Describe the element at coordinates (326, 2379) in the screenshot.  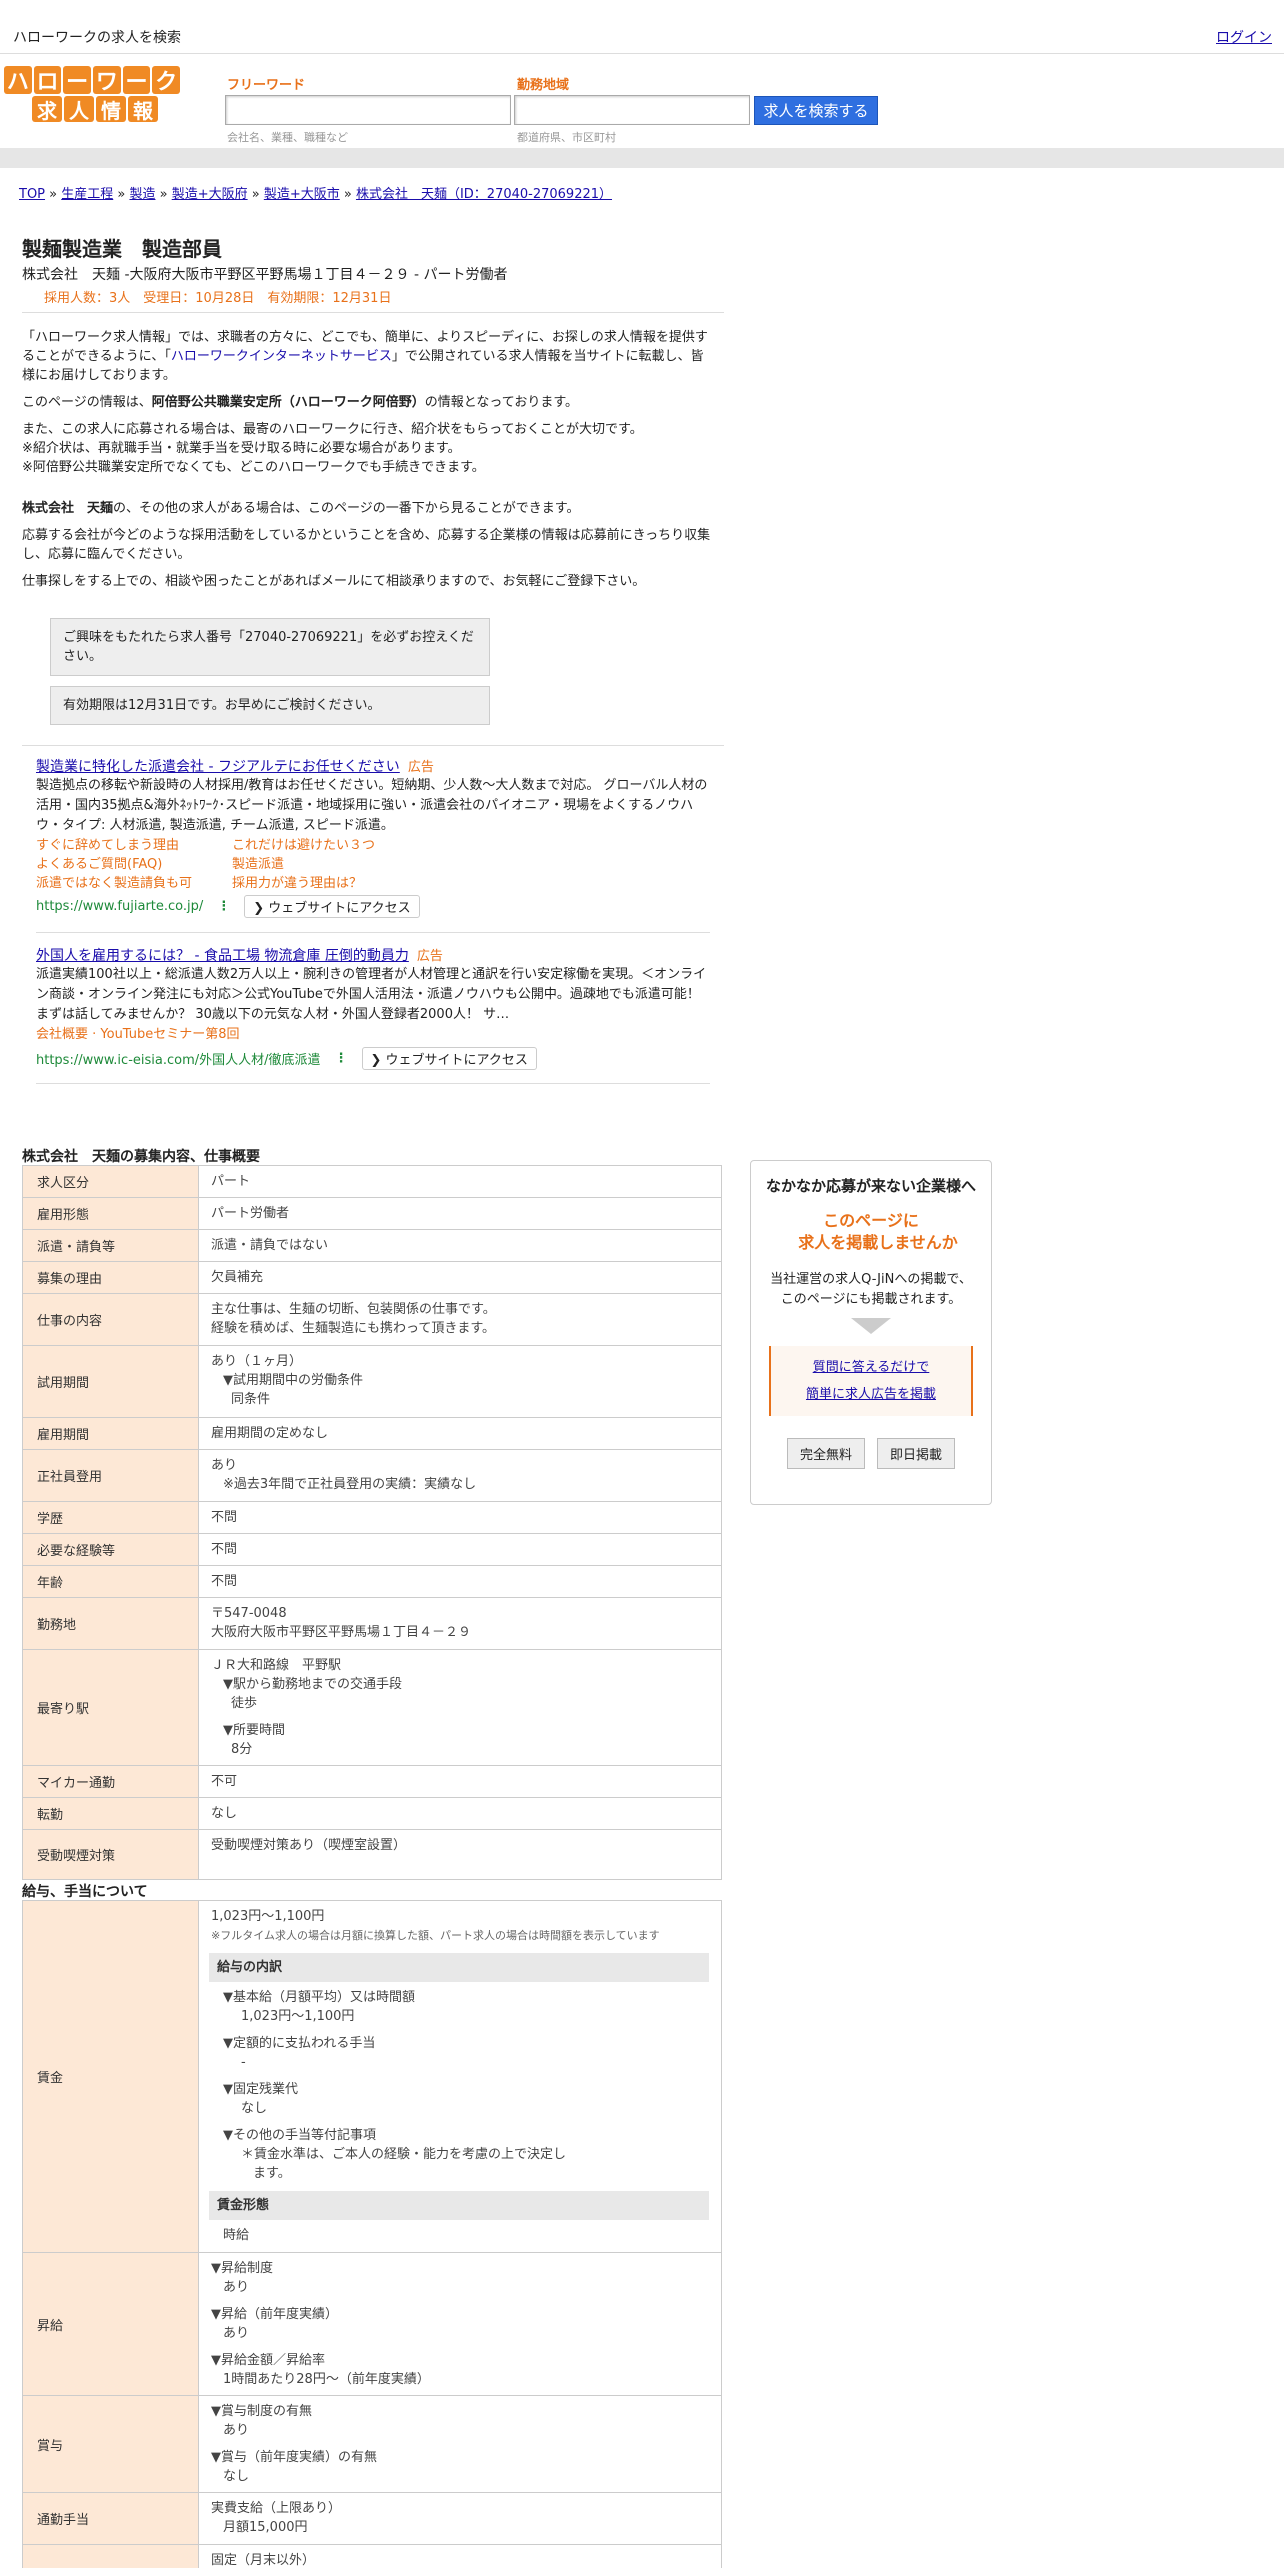
I see `text: 1時間あたり28円〜（前年度実績）` at that location.